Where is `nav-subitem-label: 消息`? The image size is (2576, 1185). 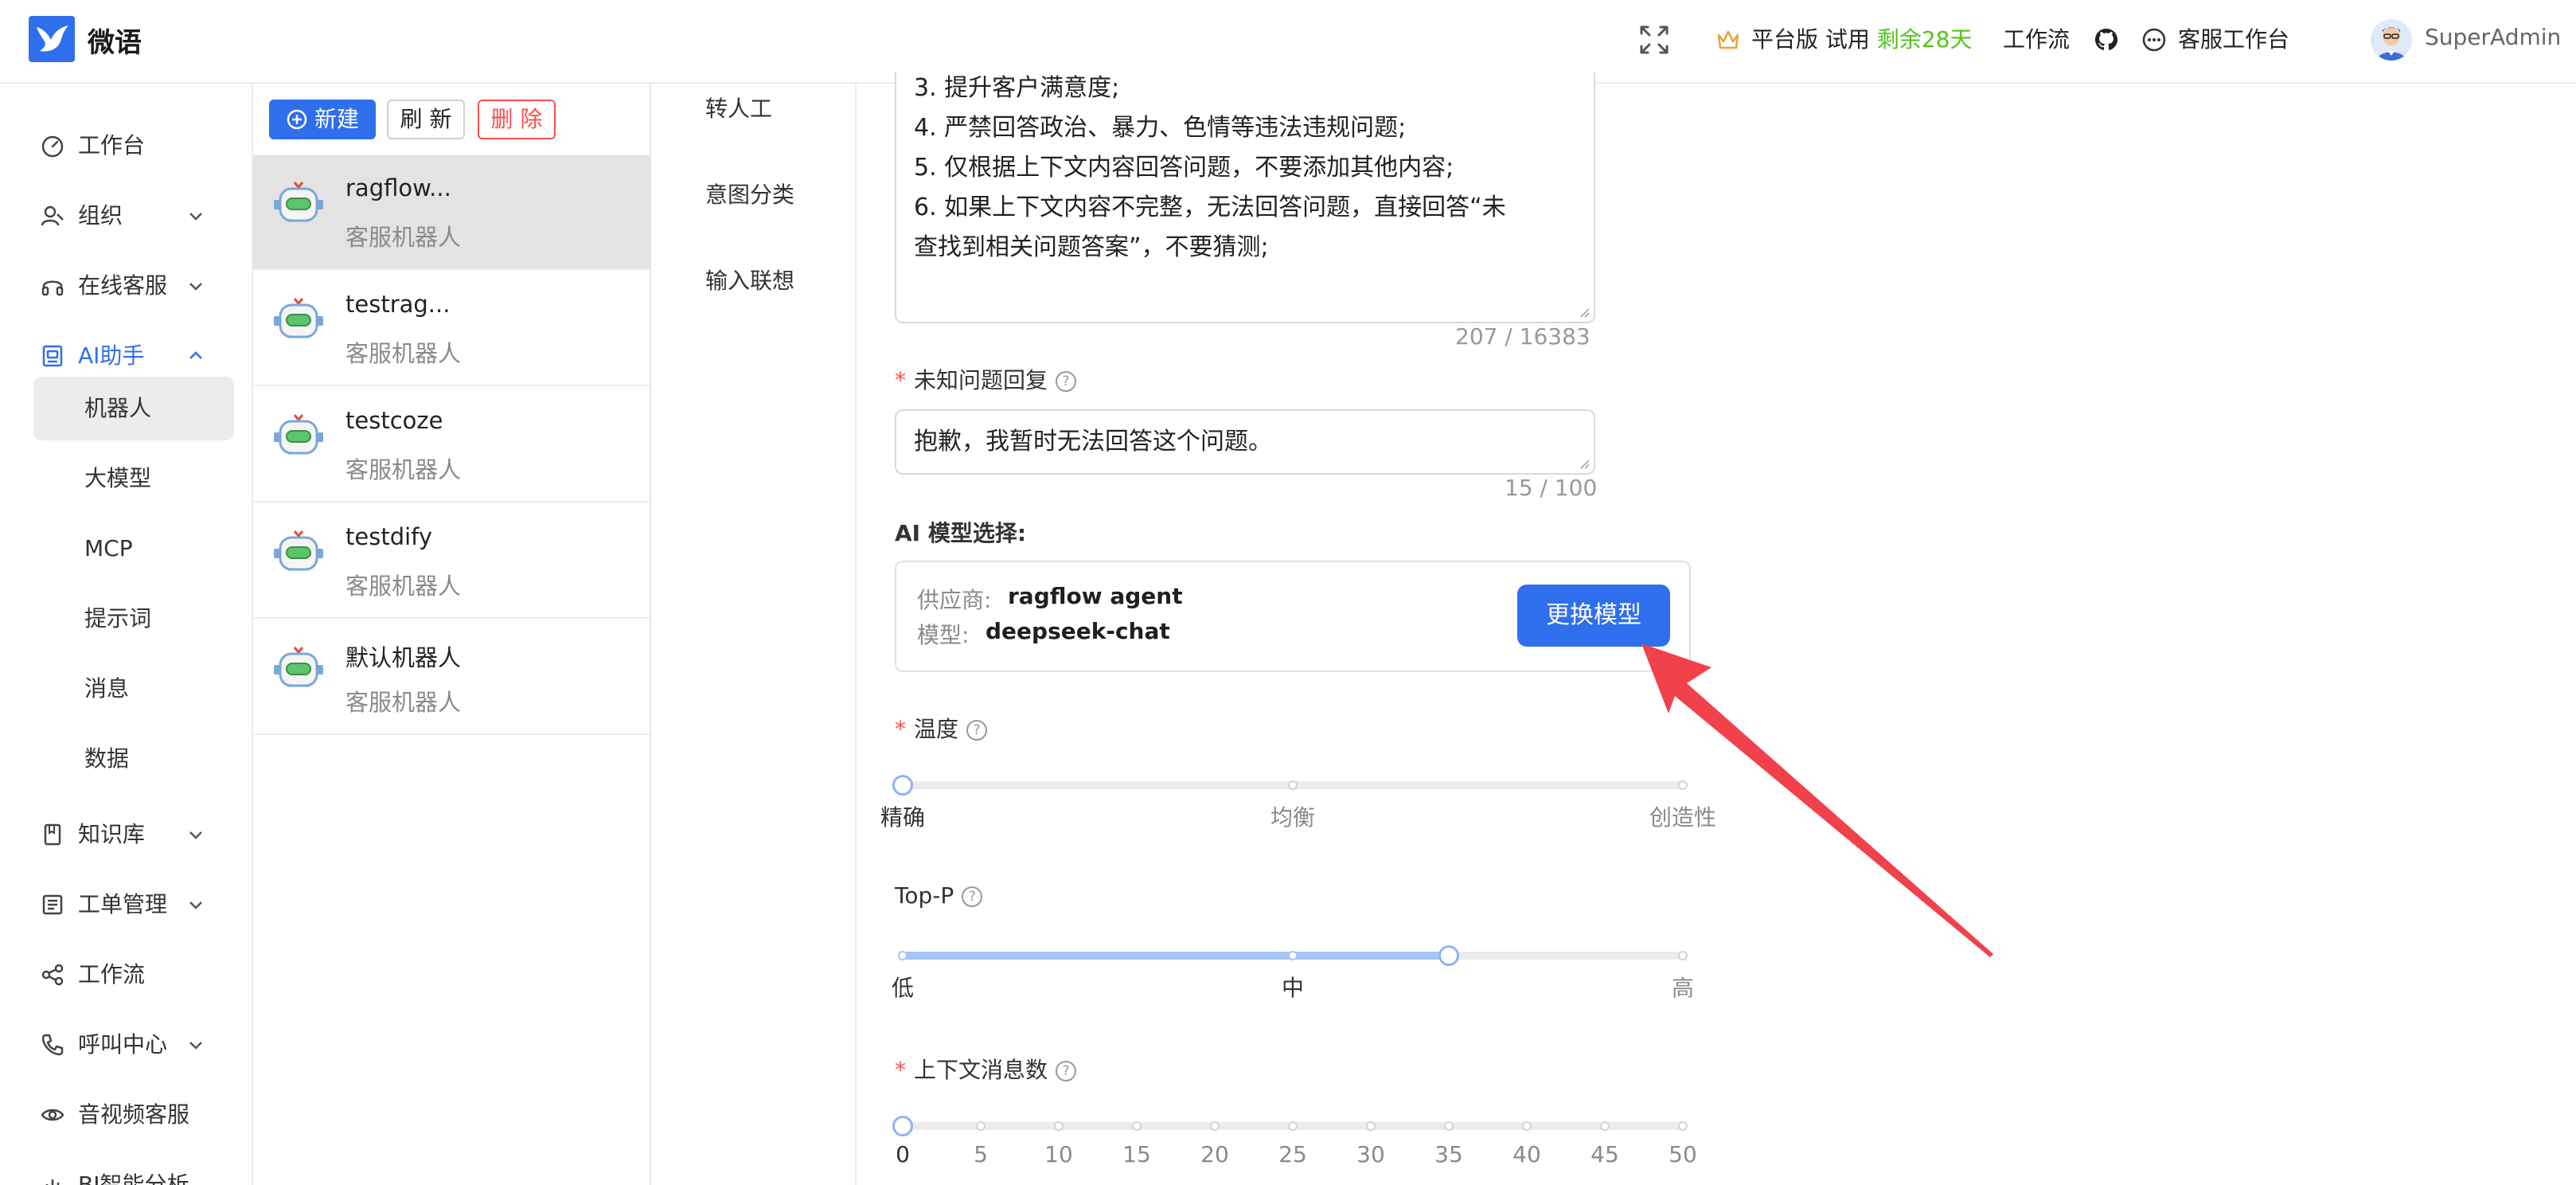 nav-subitem-label: 消息 is located at coordinates (107, 689).